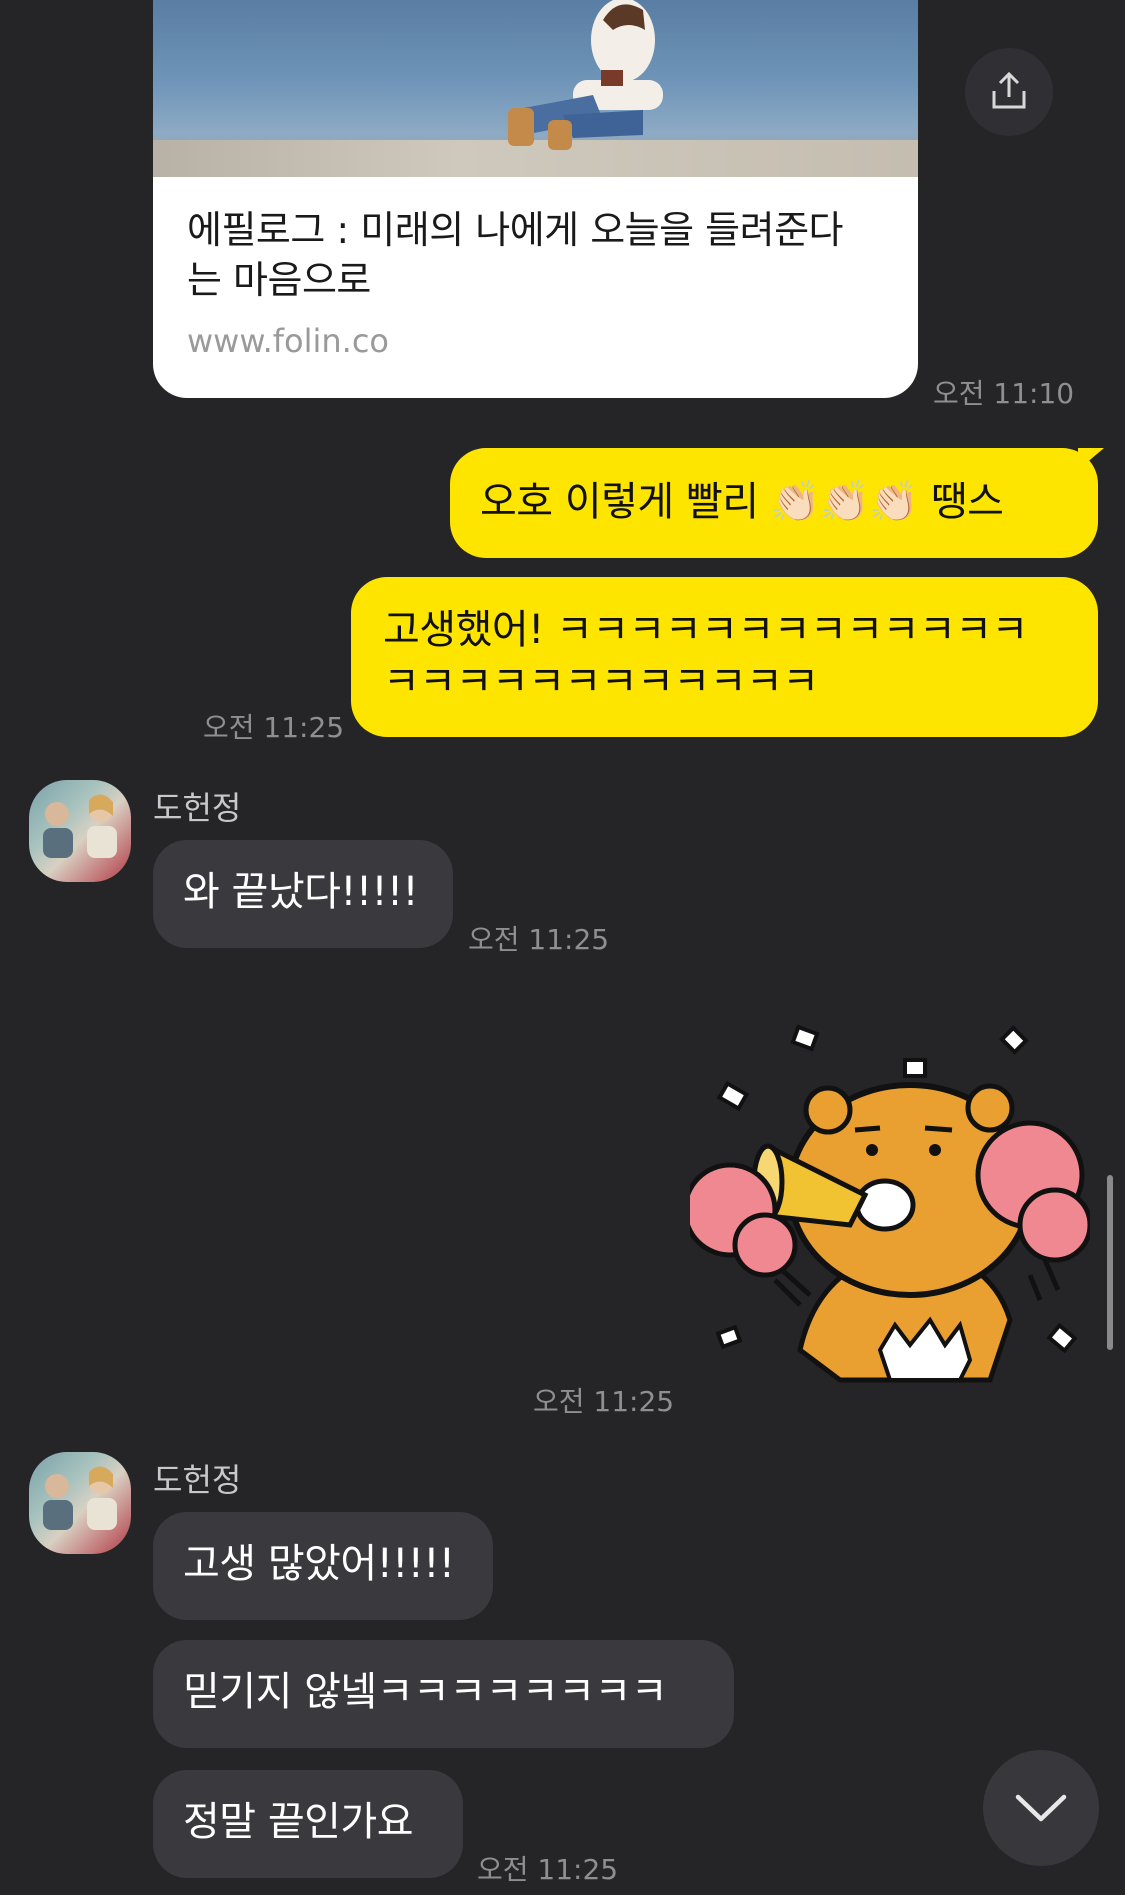 The image size is (1125, 1895). I want to click on their-message-bubble: 정말 끝인가요, so click(308, 1824).